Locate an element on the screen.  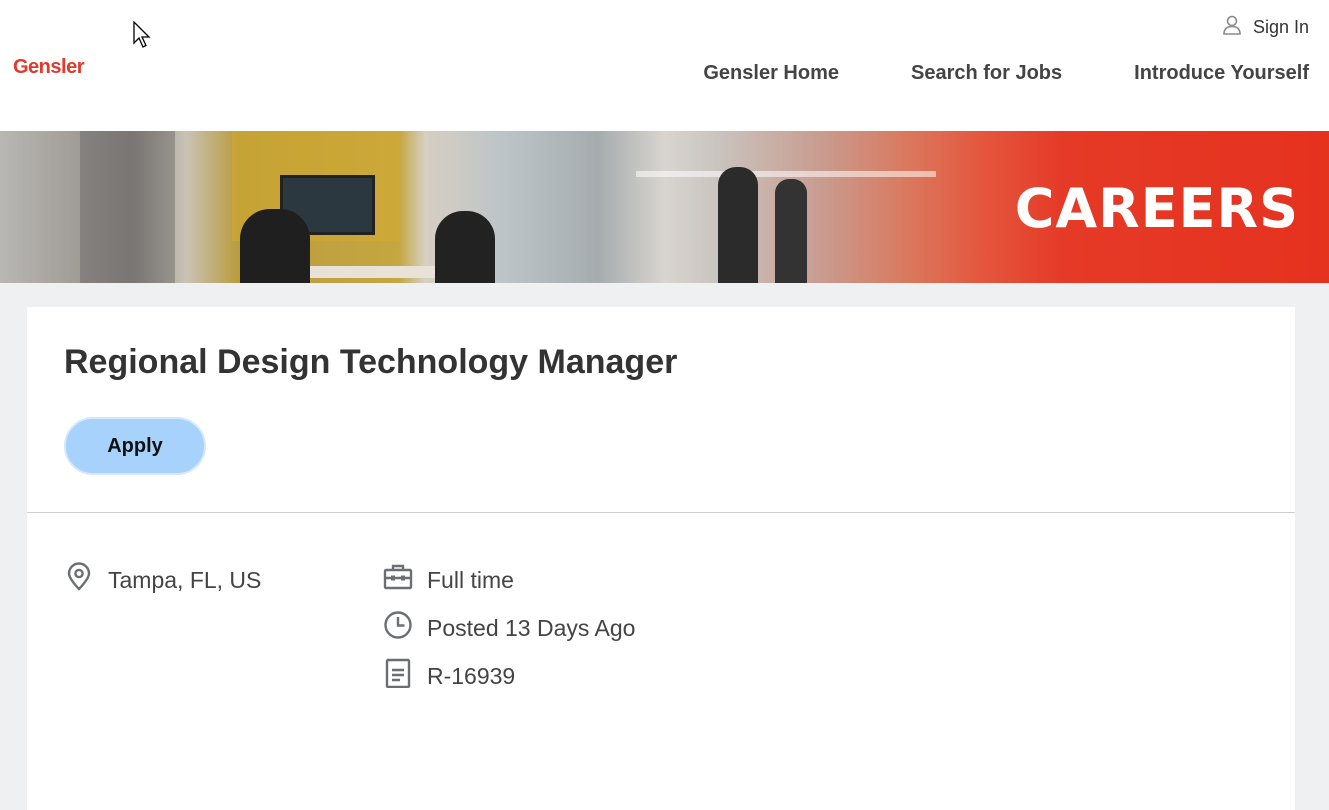
divider is located at coordinates (661, 512).